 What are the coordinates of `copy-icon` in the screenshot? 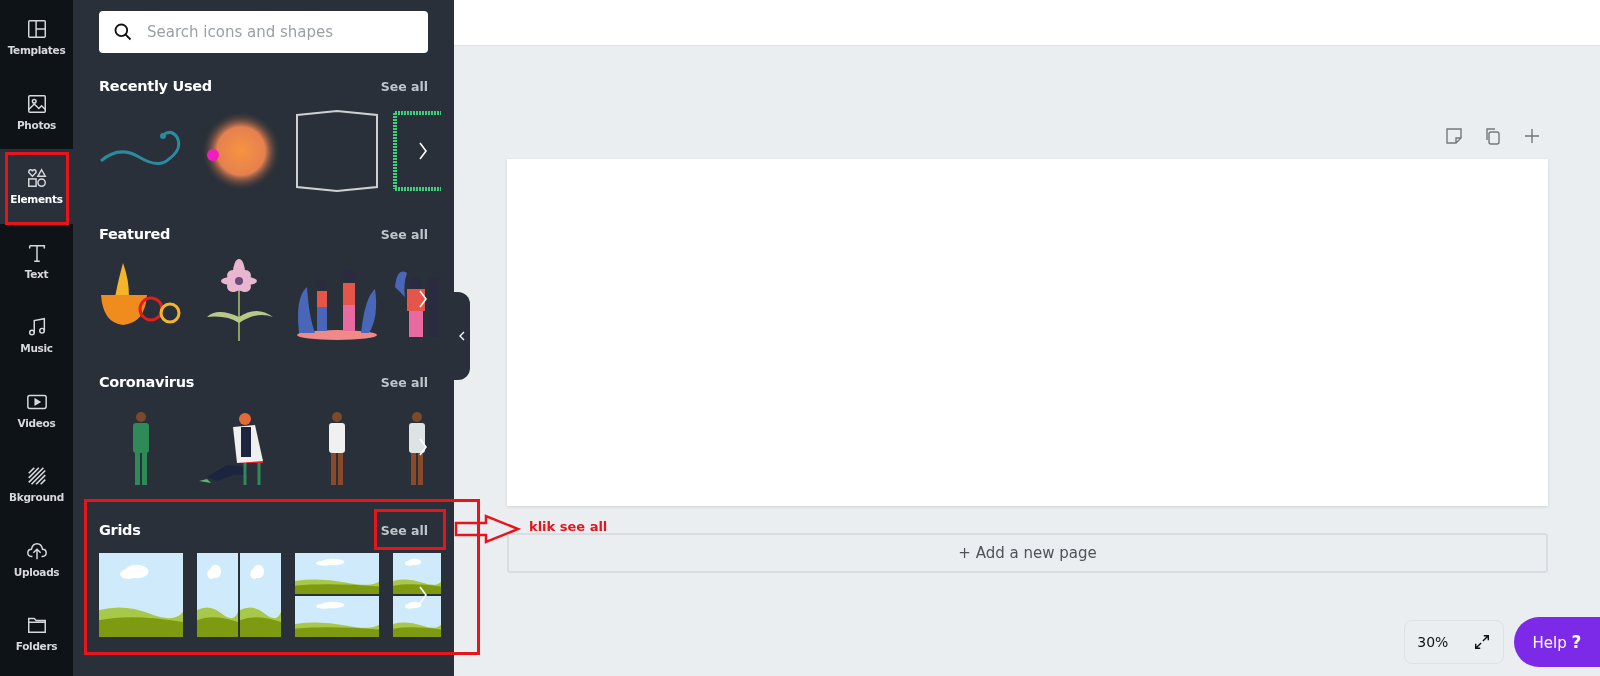 It's located at (1493, 136).